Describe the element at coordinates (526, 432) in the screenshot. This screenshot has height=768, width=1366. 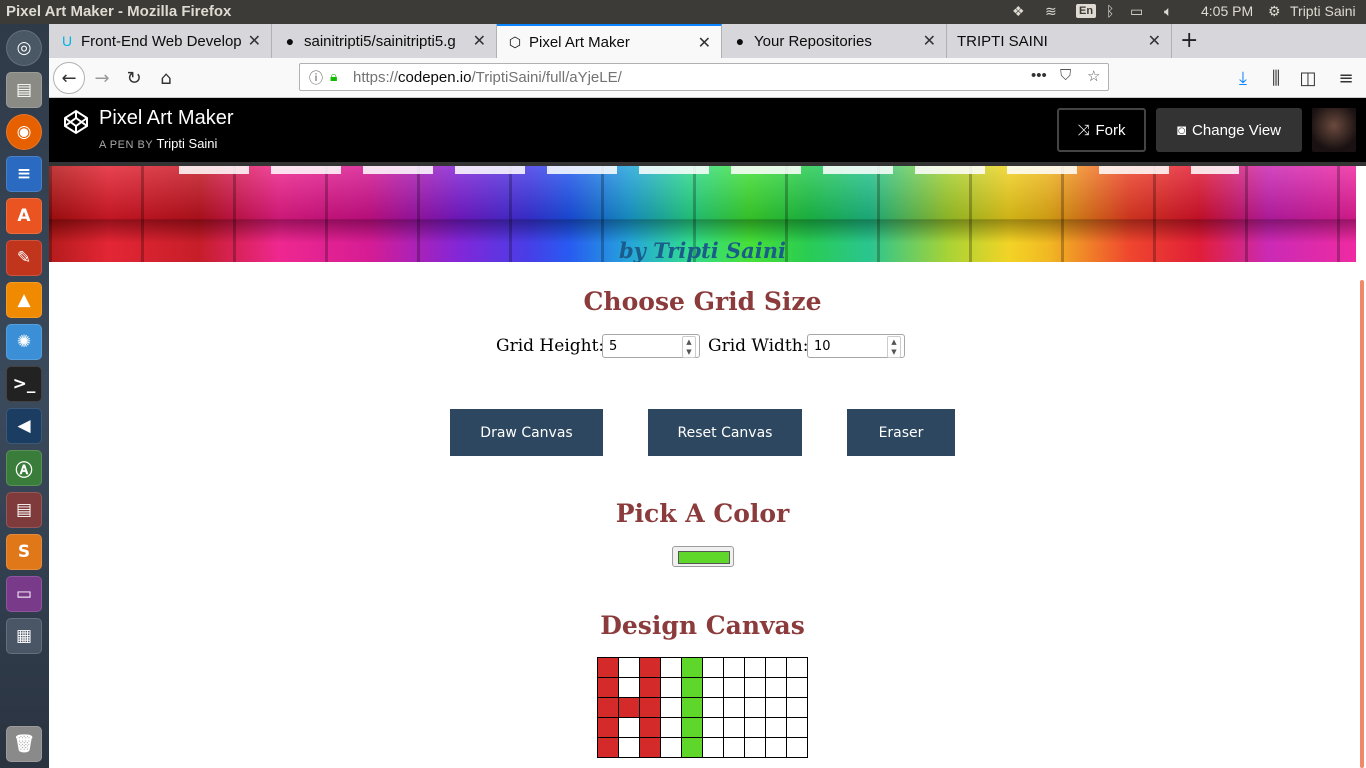
I see `draw-canvas-button: Draw Canvas` at that location.